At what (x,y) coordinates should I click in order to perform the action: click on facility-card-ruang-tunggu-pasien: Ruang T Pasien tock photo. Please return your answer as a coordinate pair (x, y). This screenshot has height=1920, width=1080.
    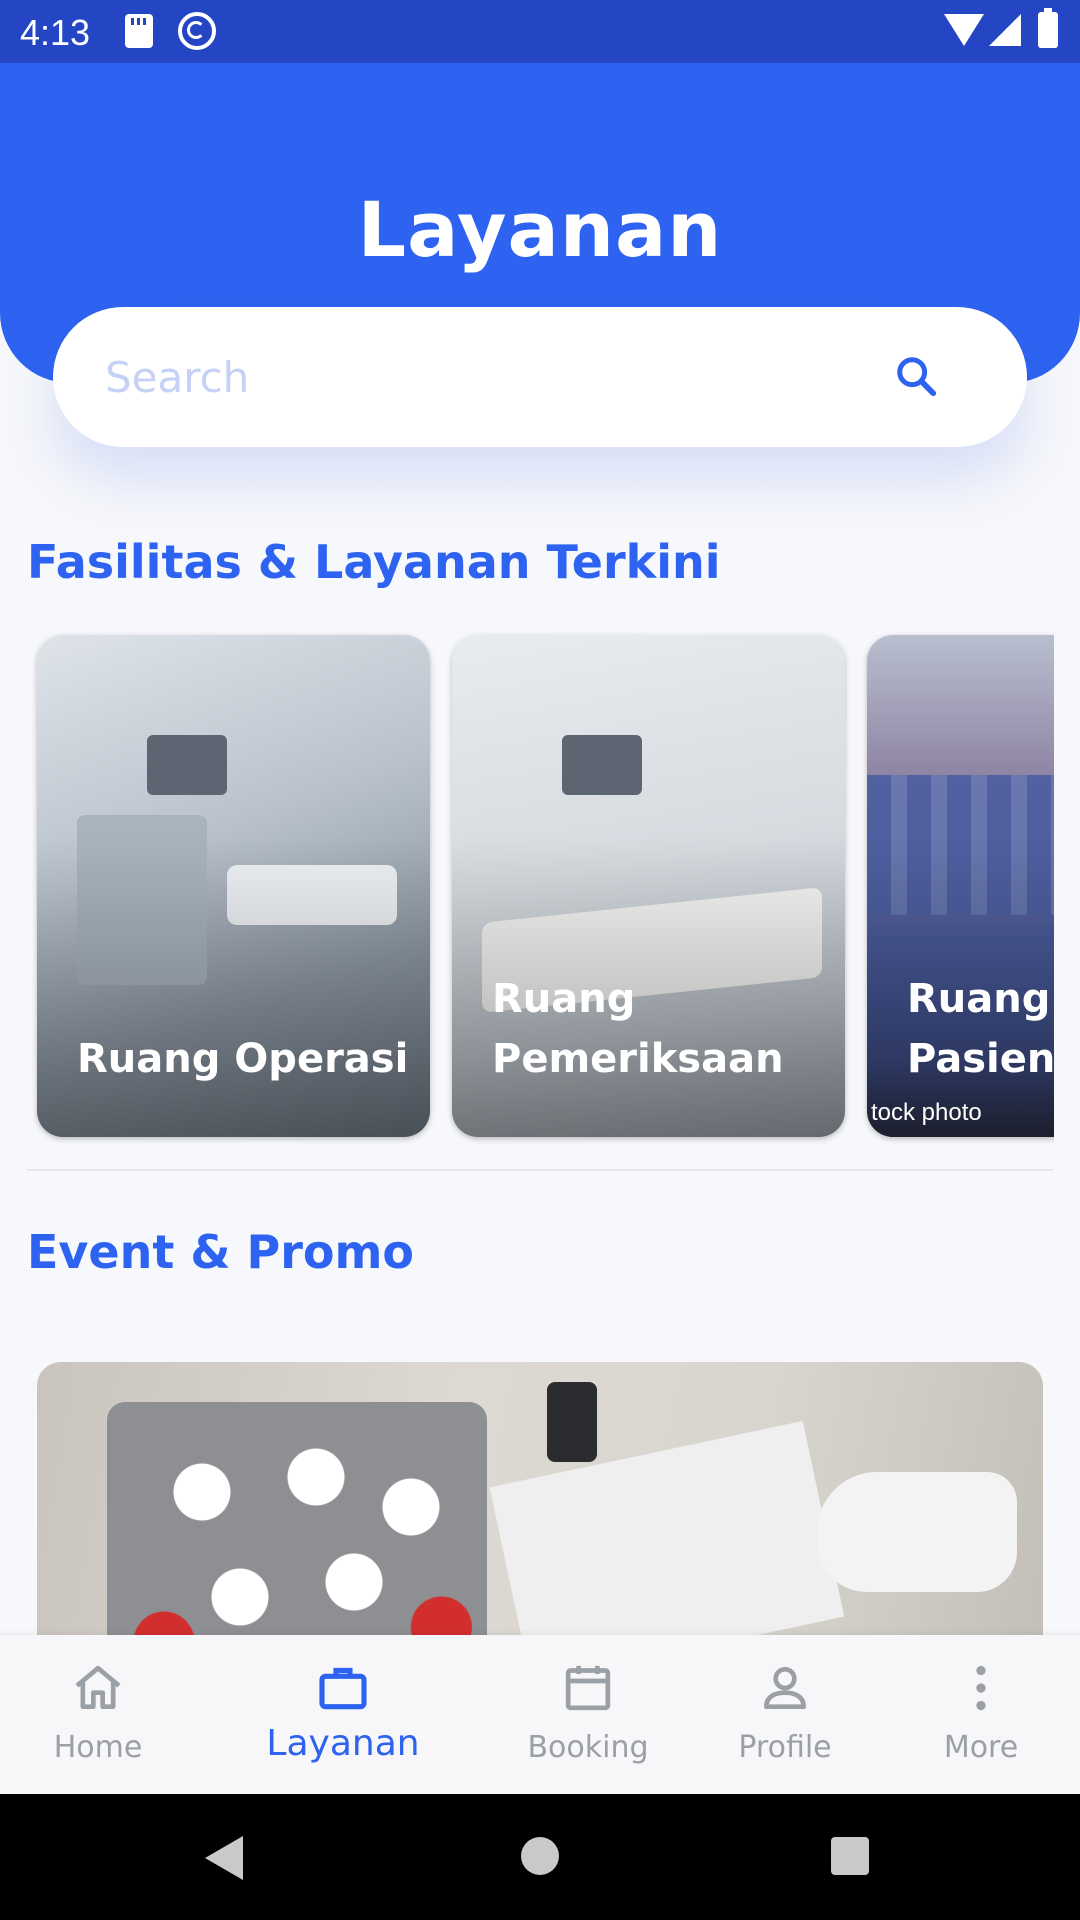
    Looking at the image, I should click on (960, 886).